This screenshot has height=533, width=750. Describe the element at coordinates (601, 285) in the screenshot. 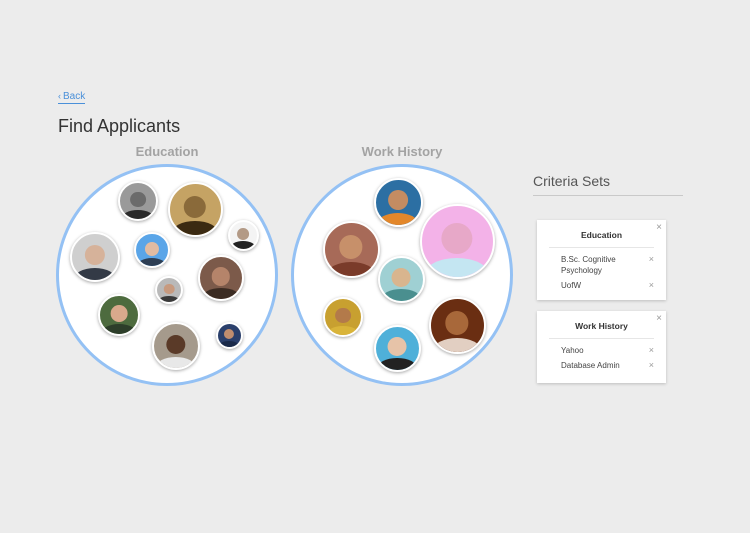

I see `criteria-item: UofW ×` at that location.